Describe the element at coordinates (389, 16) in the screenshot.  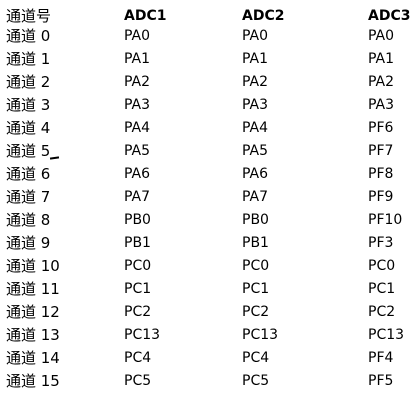
I see `header-adc3: ADC3` at that location.